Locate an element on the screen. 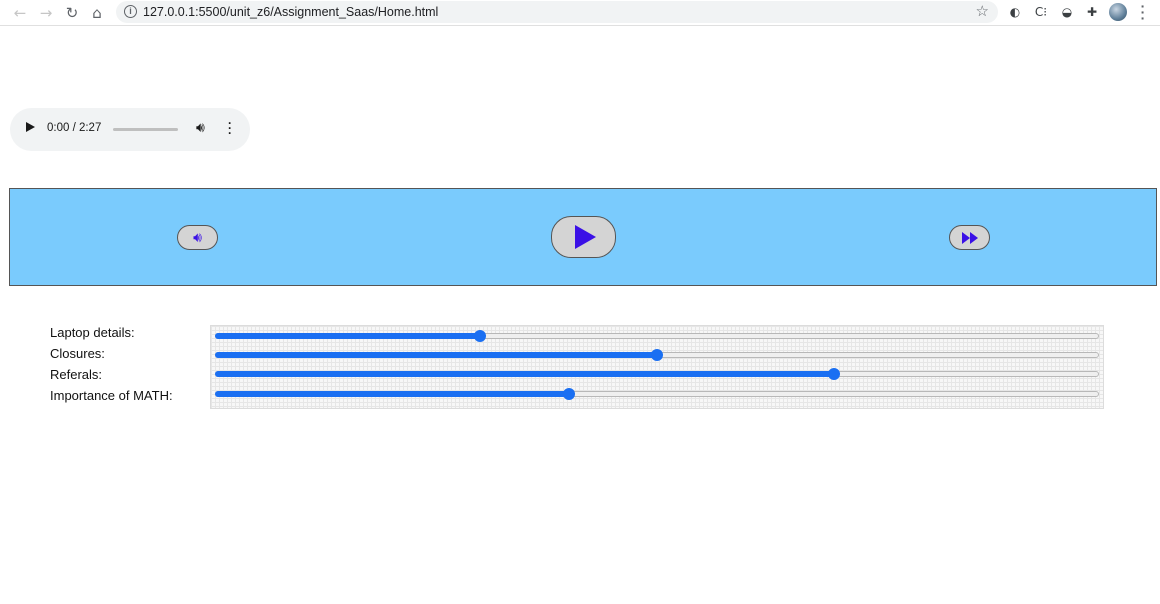 Image resolution: width=1160 pixels, height=604 pixels. slider-closures is located at coordinates (657, 355).